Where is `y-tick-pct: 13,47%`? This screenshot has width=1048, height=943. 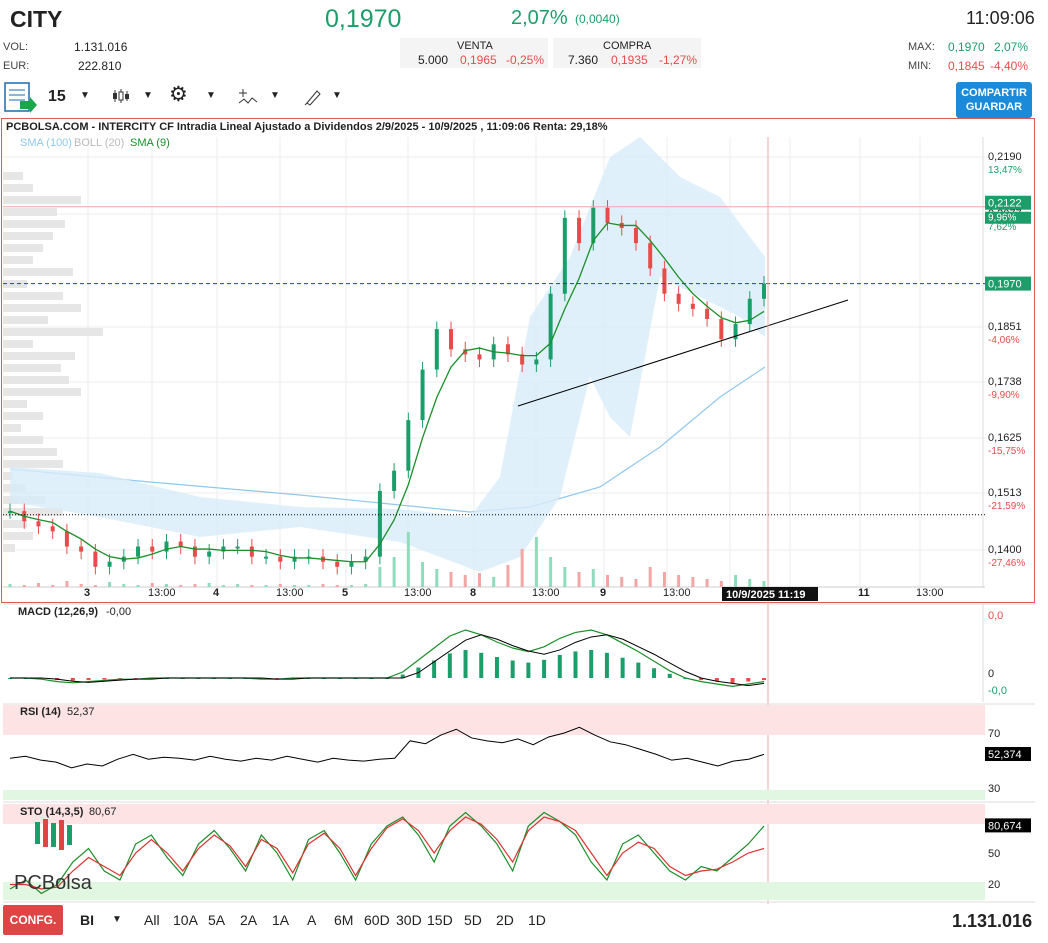 y-tick-pct: 13,47% is located at coordinates (1005, 170).